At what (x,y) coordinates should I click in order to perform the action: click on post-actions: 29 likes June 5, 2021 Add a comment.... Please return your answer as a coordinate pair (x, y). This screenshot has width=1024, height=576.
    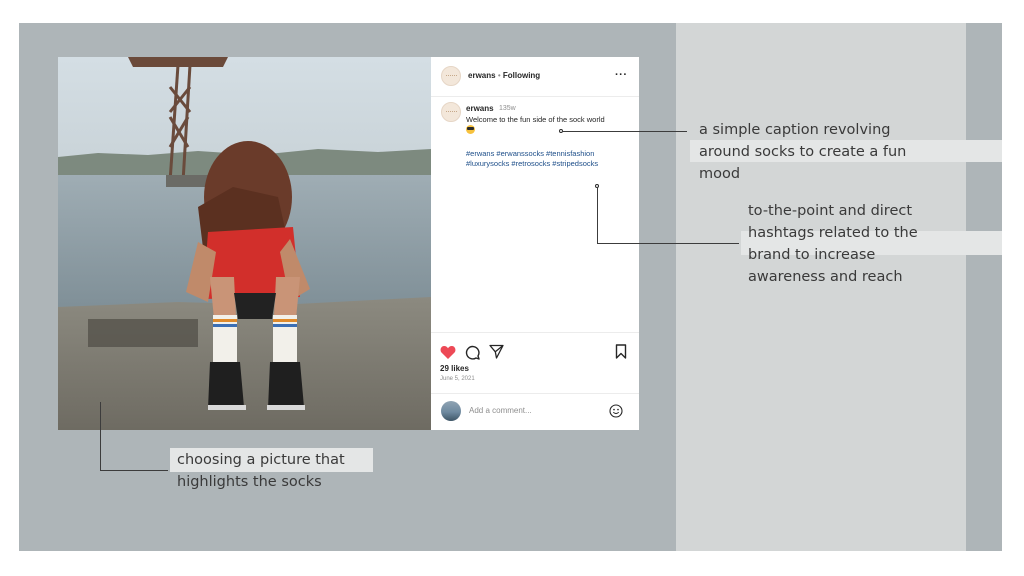
    Looking at the image, I should click on (535, 381).